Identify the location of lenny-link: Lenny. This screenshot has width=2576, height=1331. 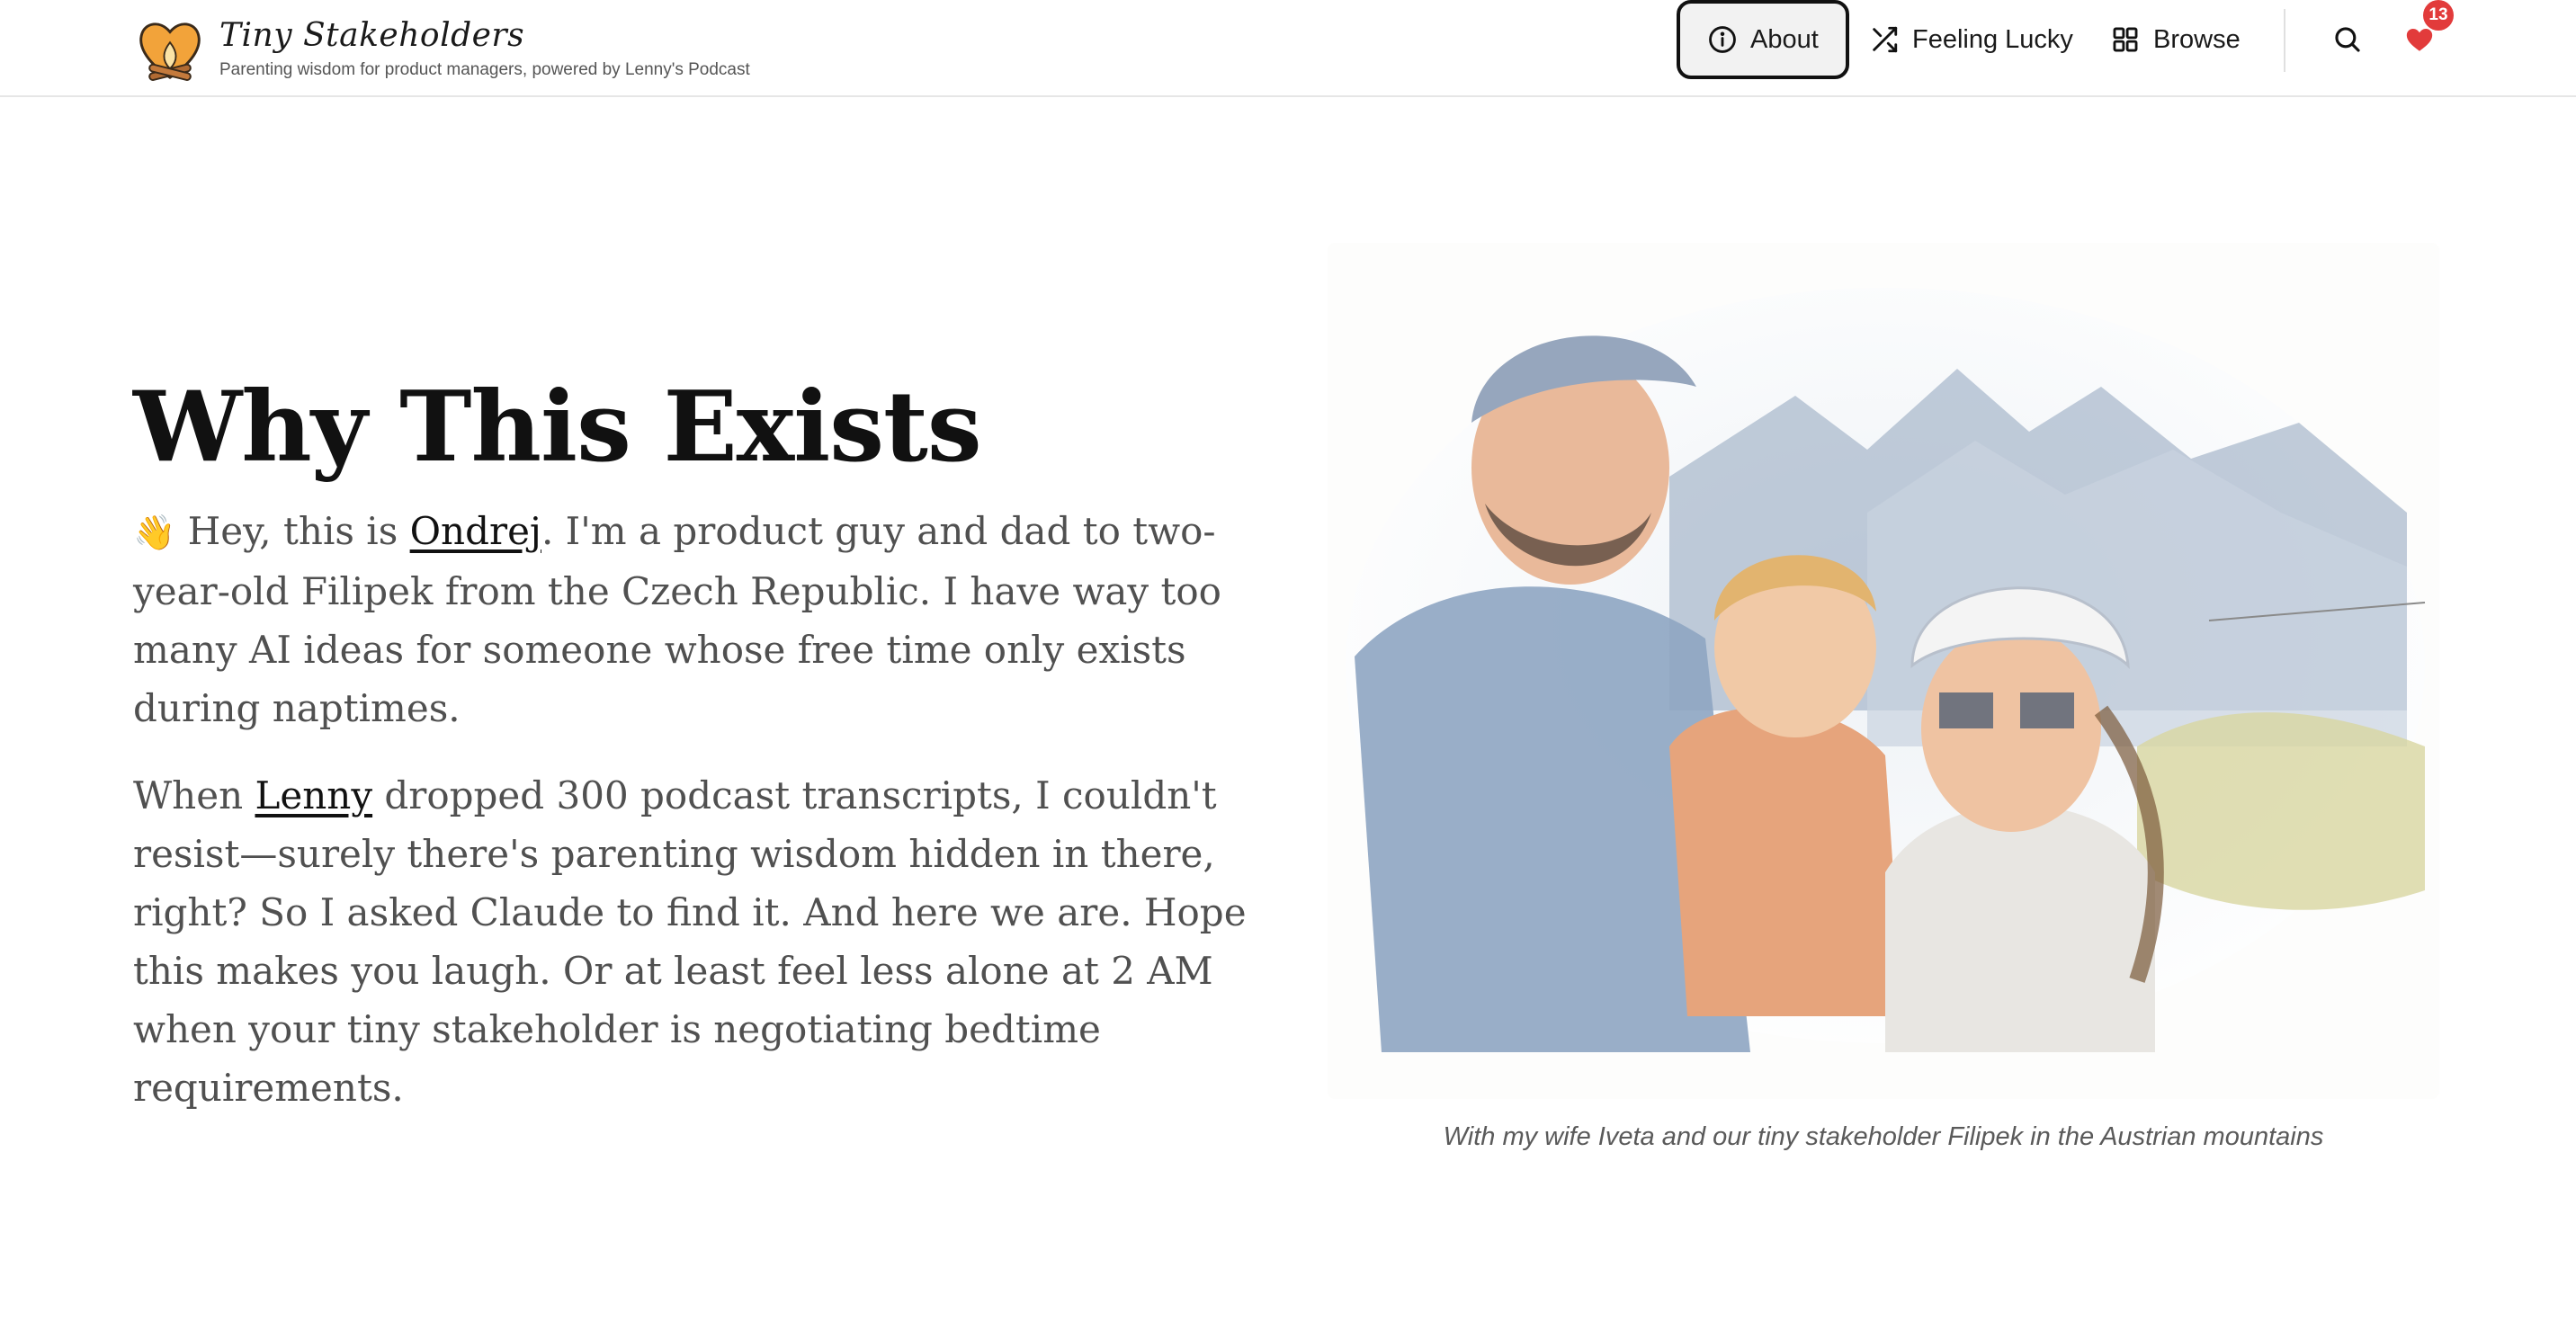
(313, 795).